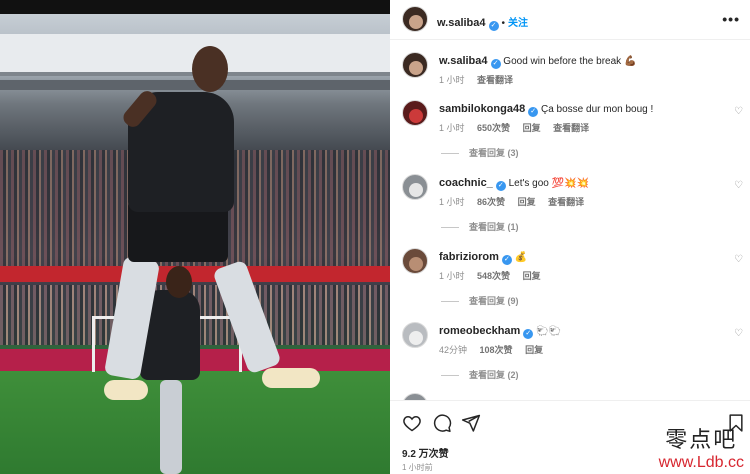 The image size is (750, 474). I want to click on watermark: 零点吧 www.Ldb.cc, so click(701, 447).